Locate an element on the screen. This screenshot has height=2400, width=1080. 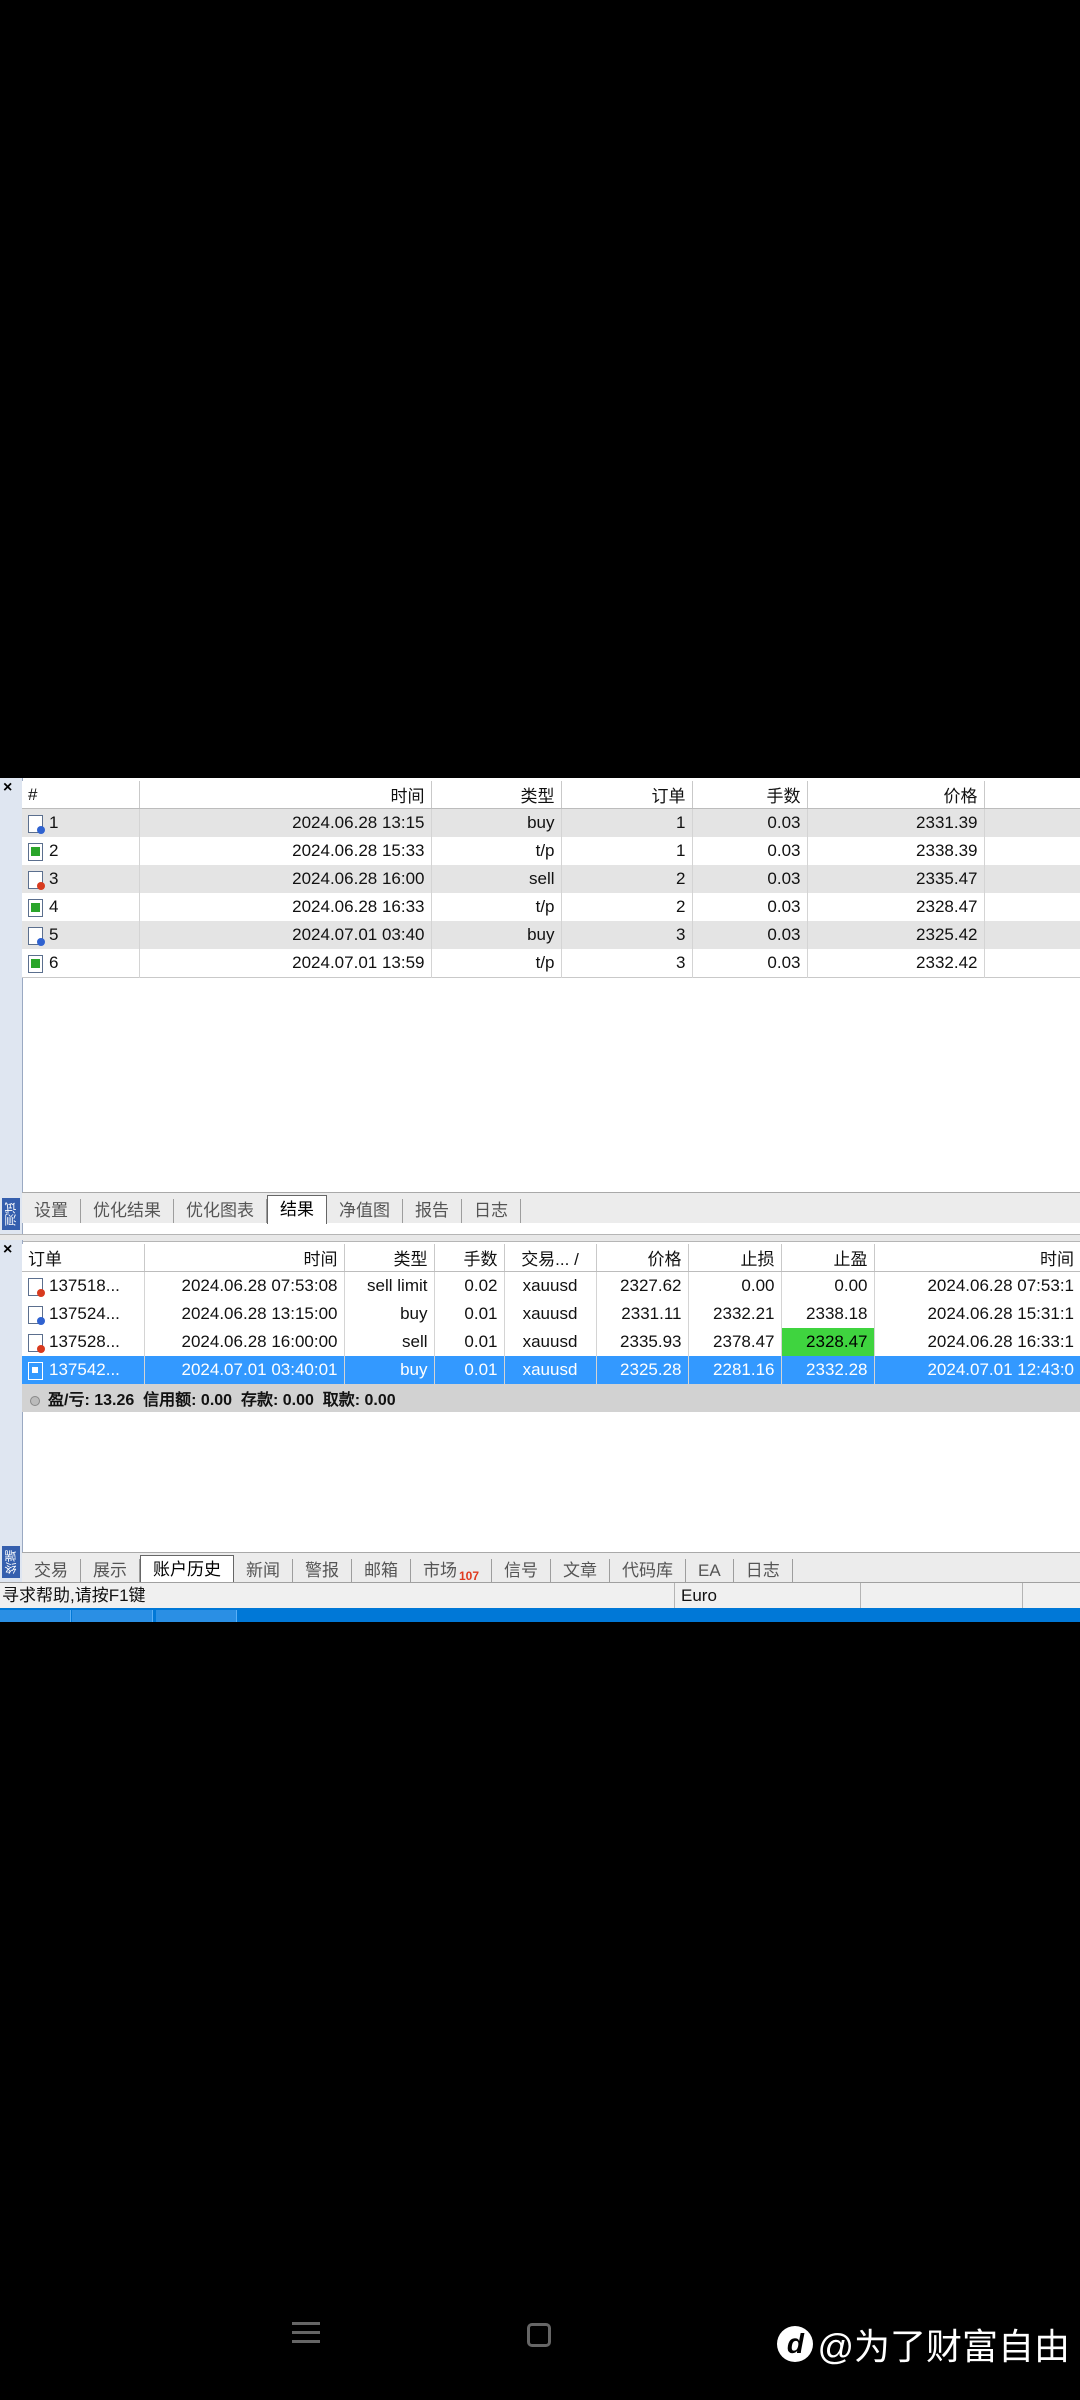
row-symbol: xauusd is located at coordinates (550, 1370).